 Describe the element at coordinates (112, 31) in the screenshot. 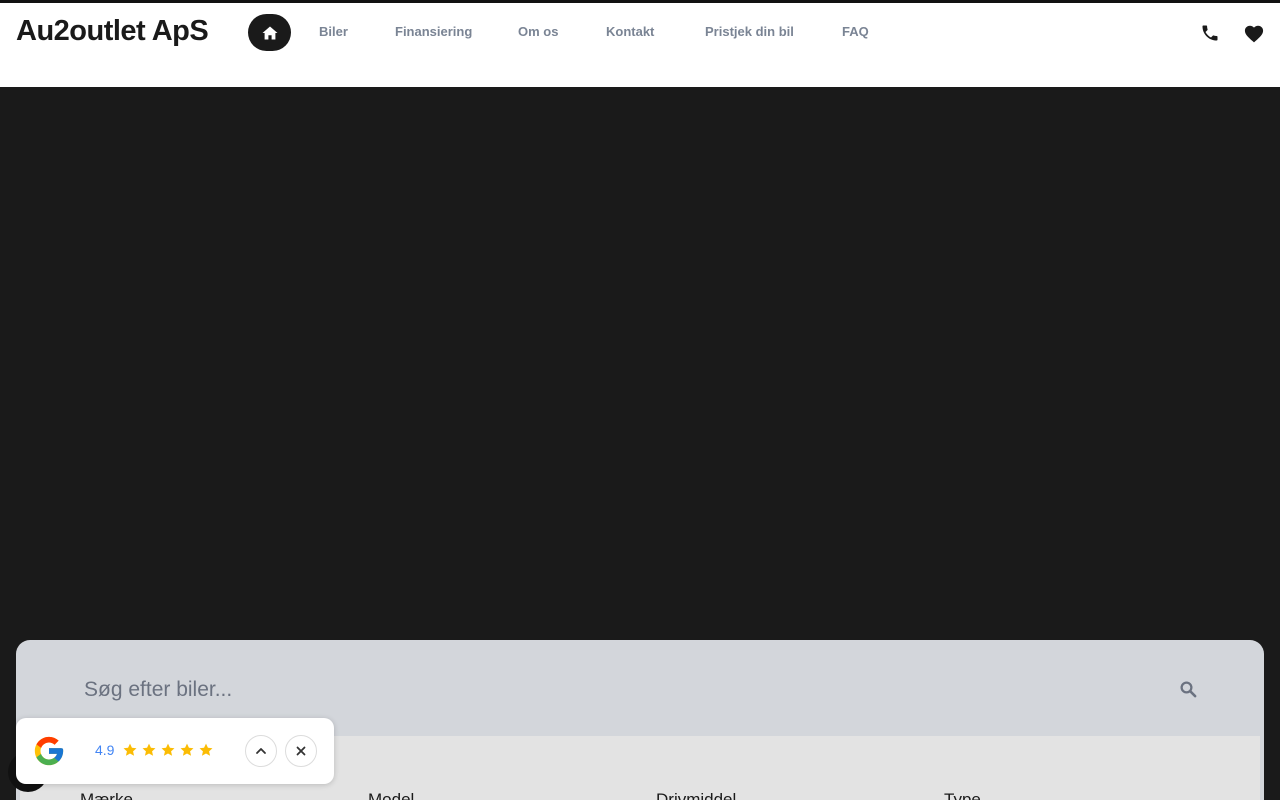

I see `site-logo: Au2outlet ApS` at that location.